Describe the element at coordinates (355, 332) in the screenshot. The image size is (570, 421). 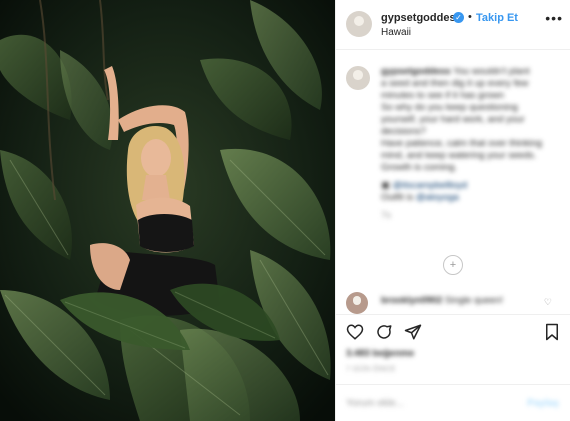
I see `heart-icon` at that location.